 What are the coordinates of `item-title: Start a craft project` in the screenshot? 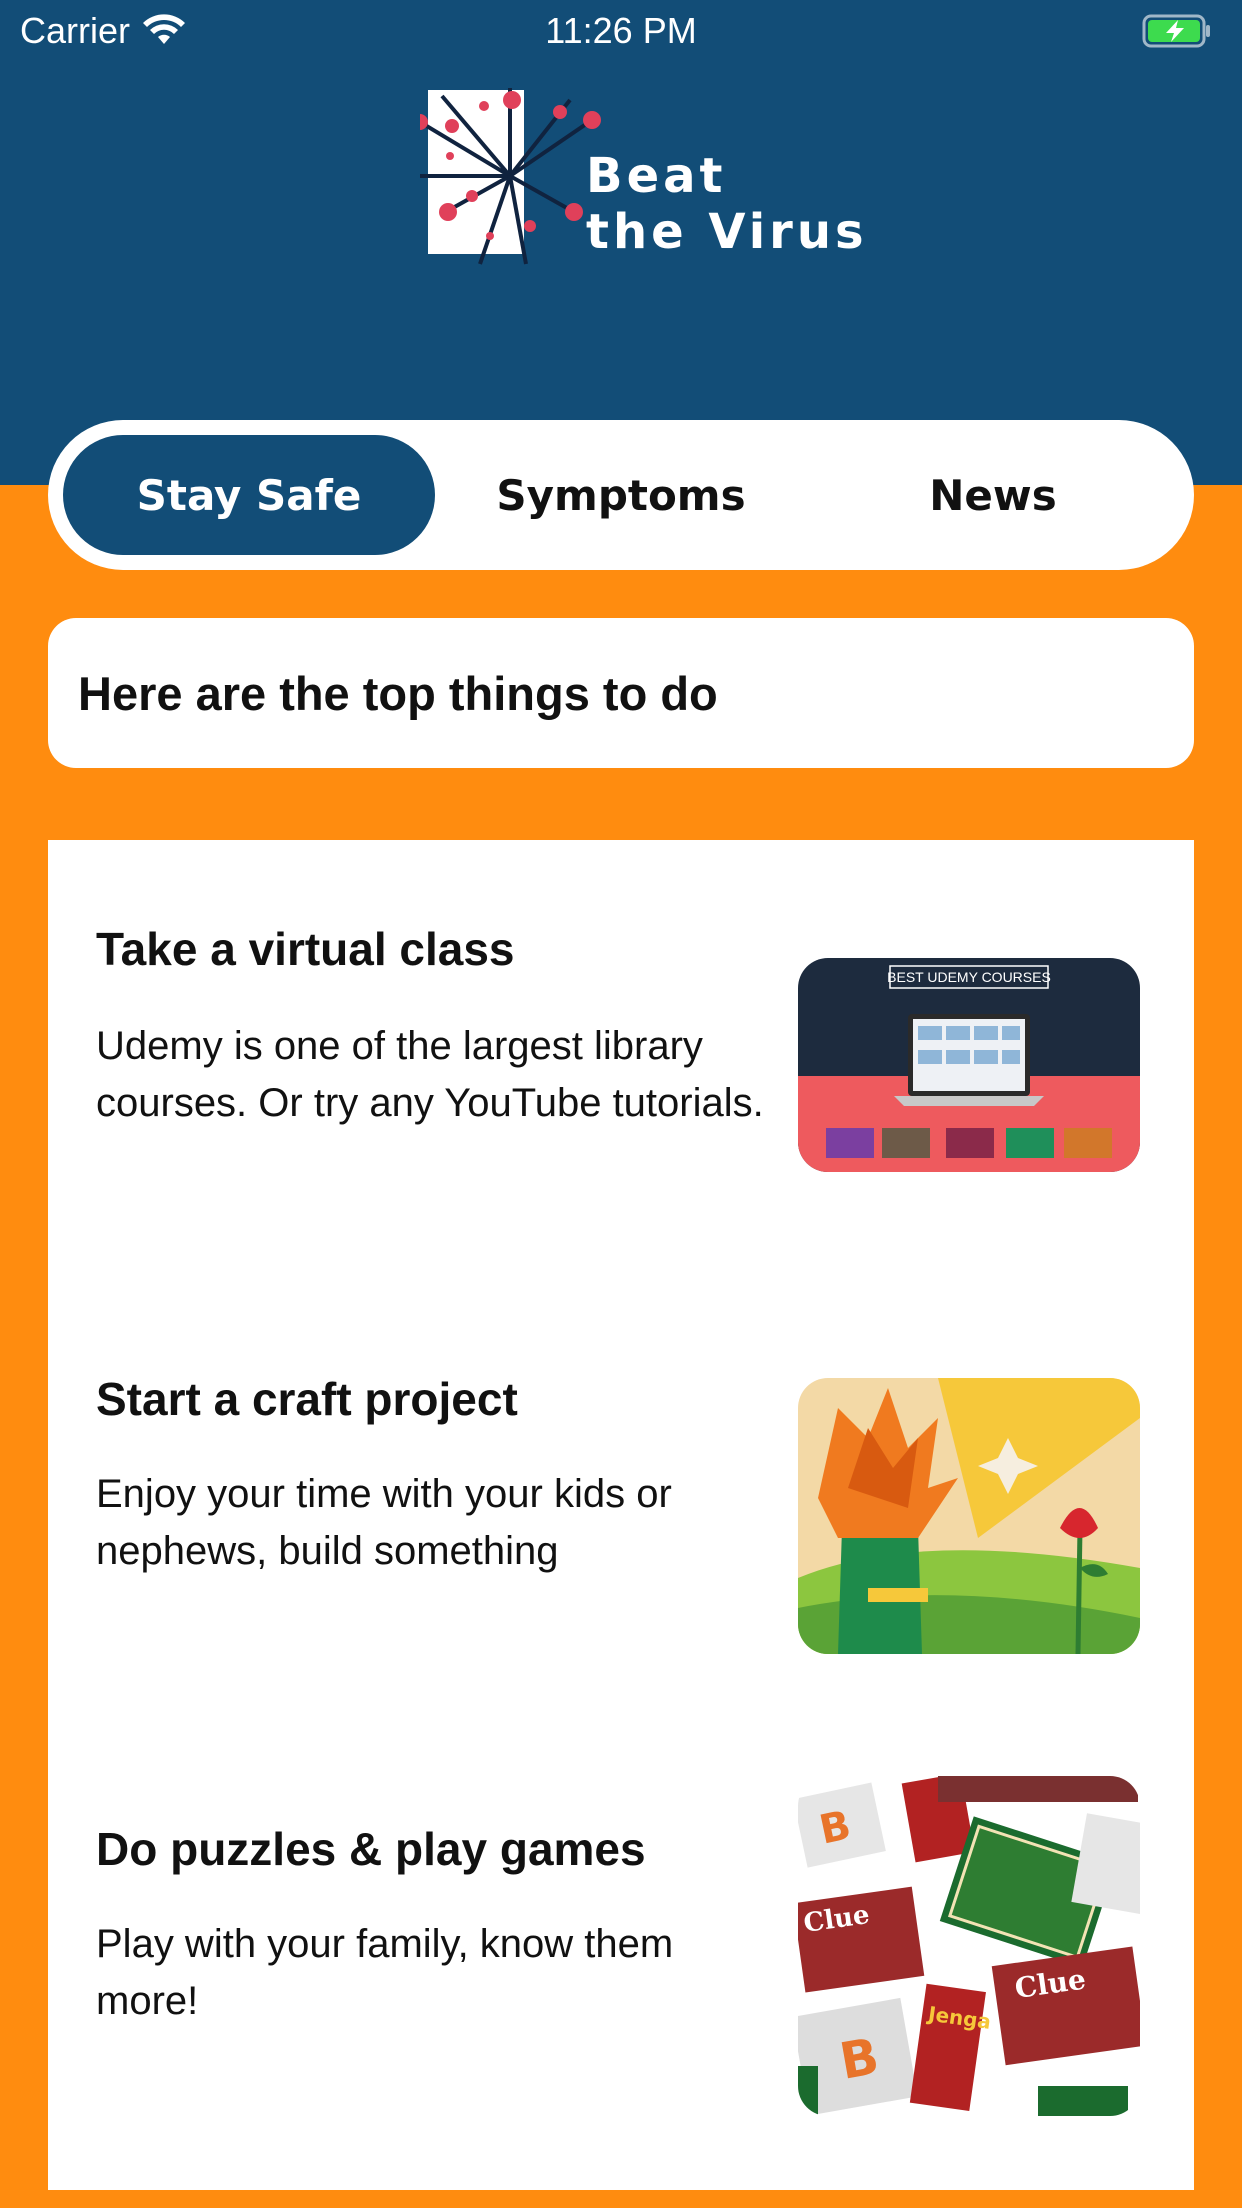 It's located at (307, 1399).